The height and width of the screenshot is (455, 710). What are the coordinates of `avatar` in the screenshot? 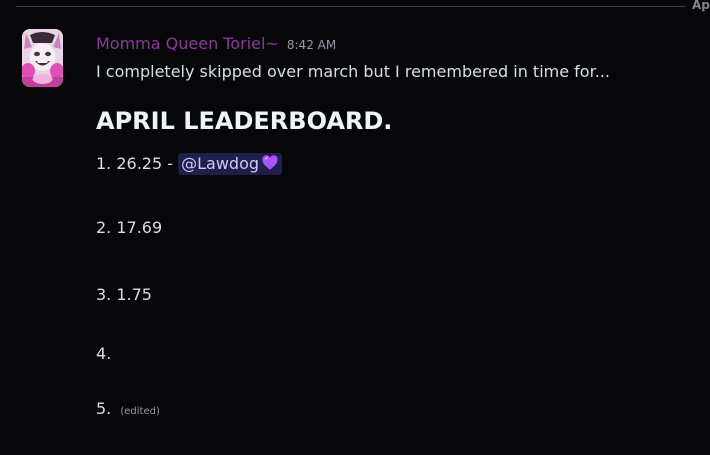 It's located at (42, 58).